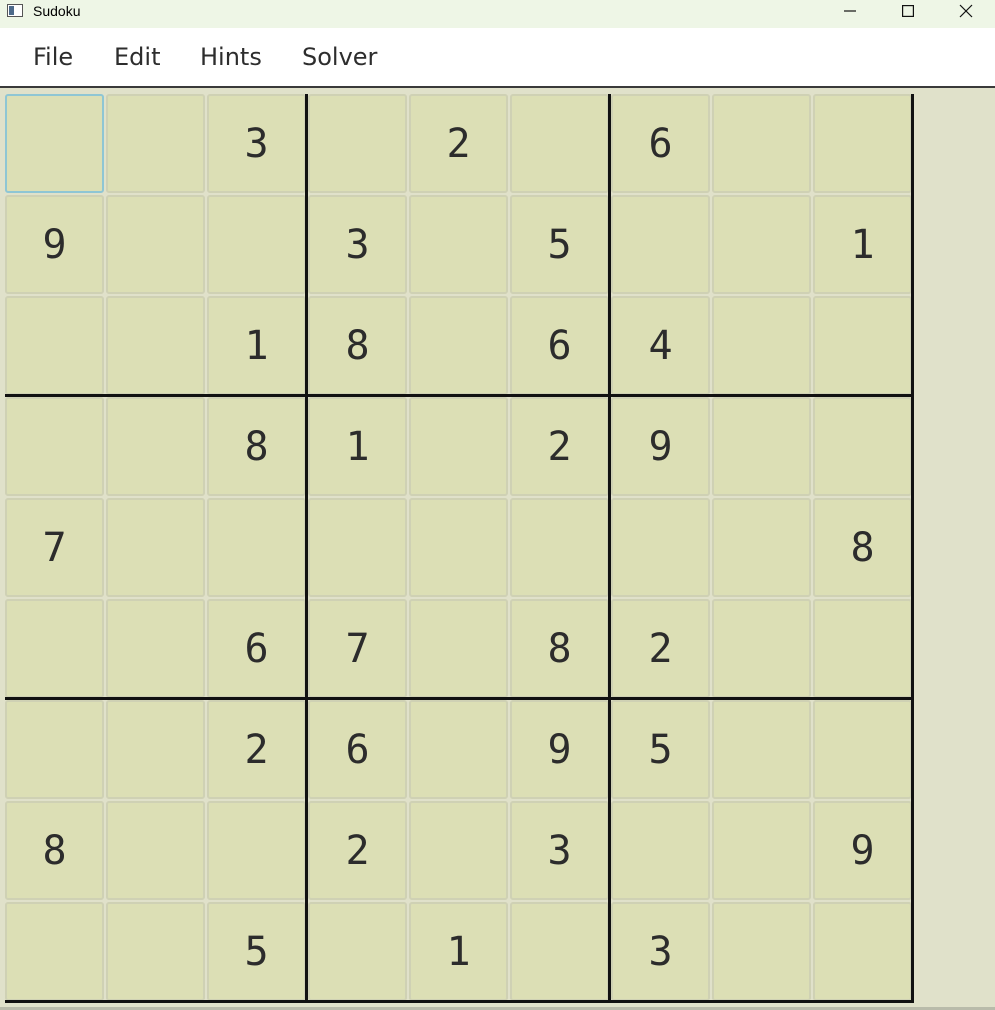 The width and height of the screenshot is (995, 1010). I want to click on sudoku-cell-r3-c2, so click(155, 345).